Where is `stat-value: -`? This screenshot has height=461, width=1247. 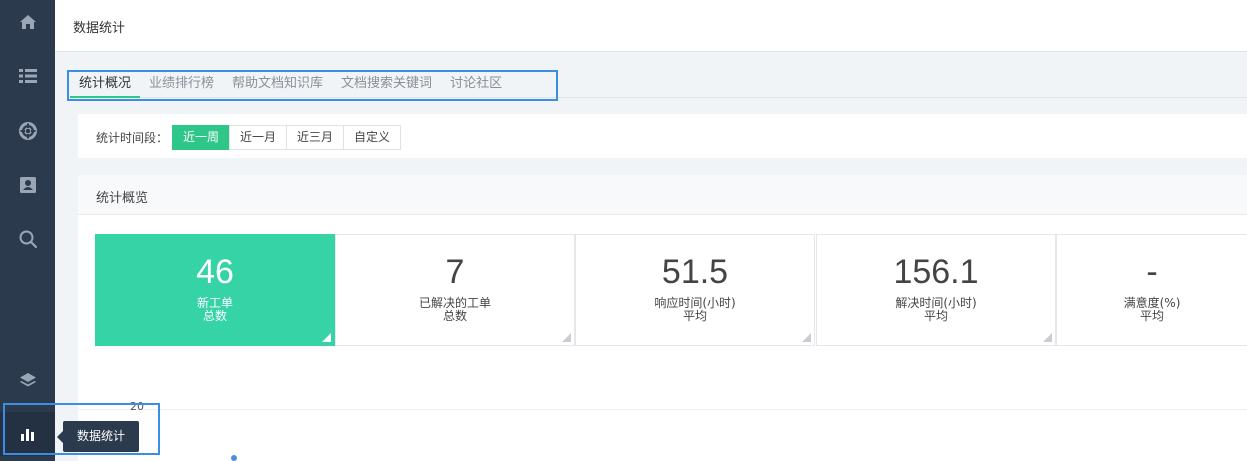
stat-value: - is located at coordinates (1152, 272).